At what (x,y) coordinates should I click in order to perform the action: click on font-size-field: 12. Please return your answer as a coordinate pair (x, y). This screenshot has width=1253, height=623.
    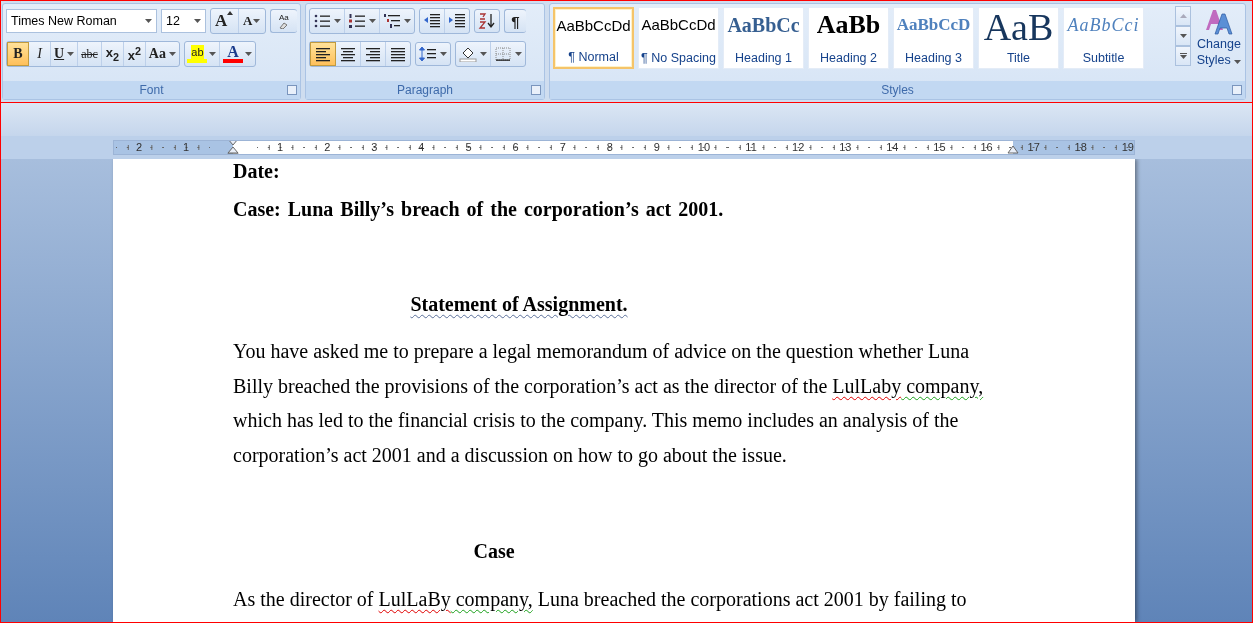
    Looking at the image, I should click on (183, 21).